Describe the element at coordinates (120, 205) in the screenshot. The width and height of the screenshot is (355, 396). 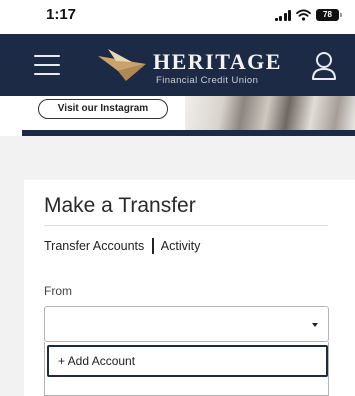
I see `page-title: Make a Transfer` at that location.